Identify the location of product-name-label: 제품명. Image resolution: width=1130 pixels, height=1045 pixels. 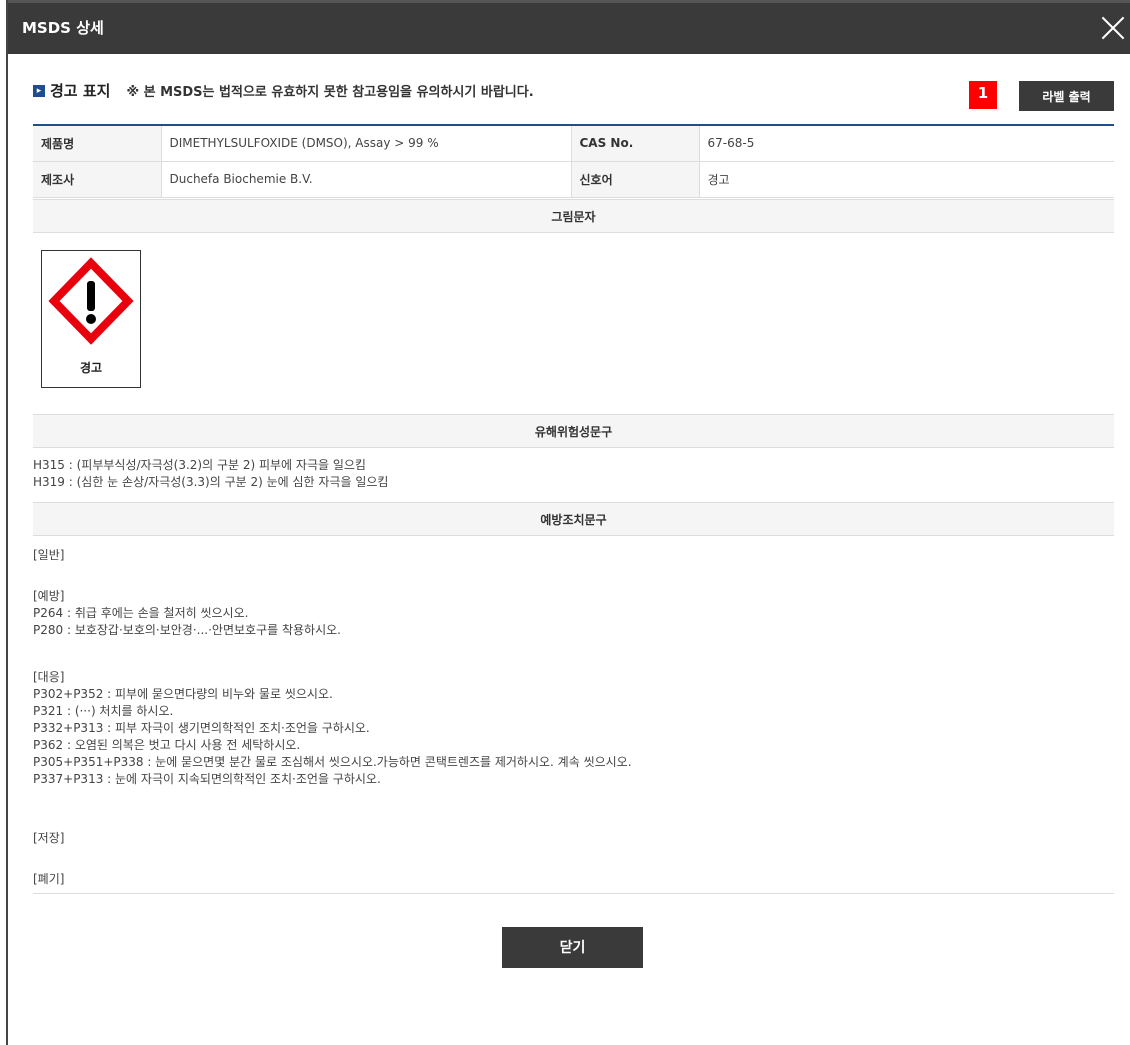
(97, 143).